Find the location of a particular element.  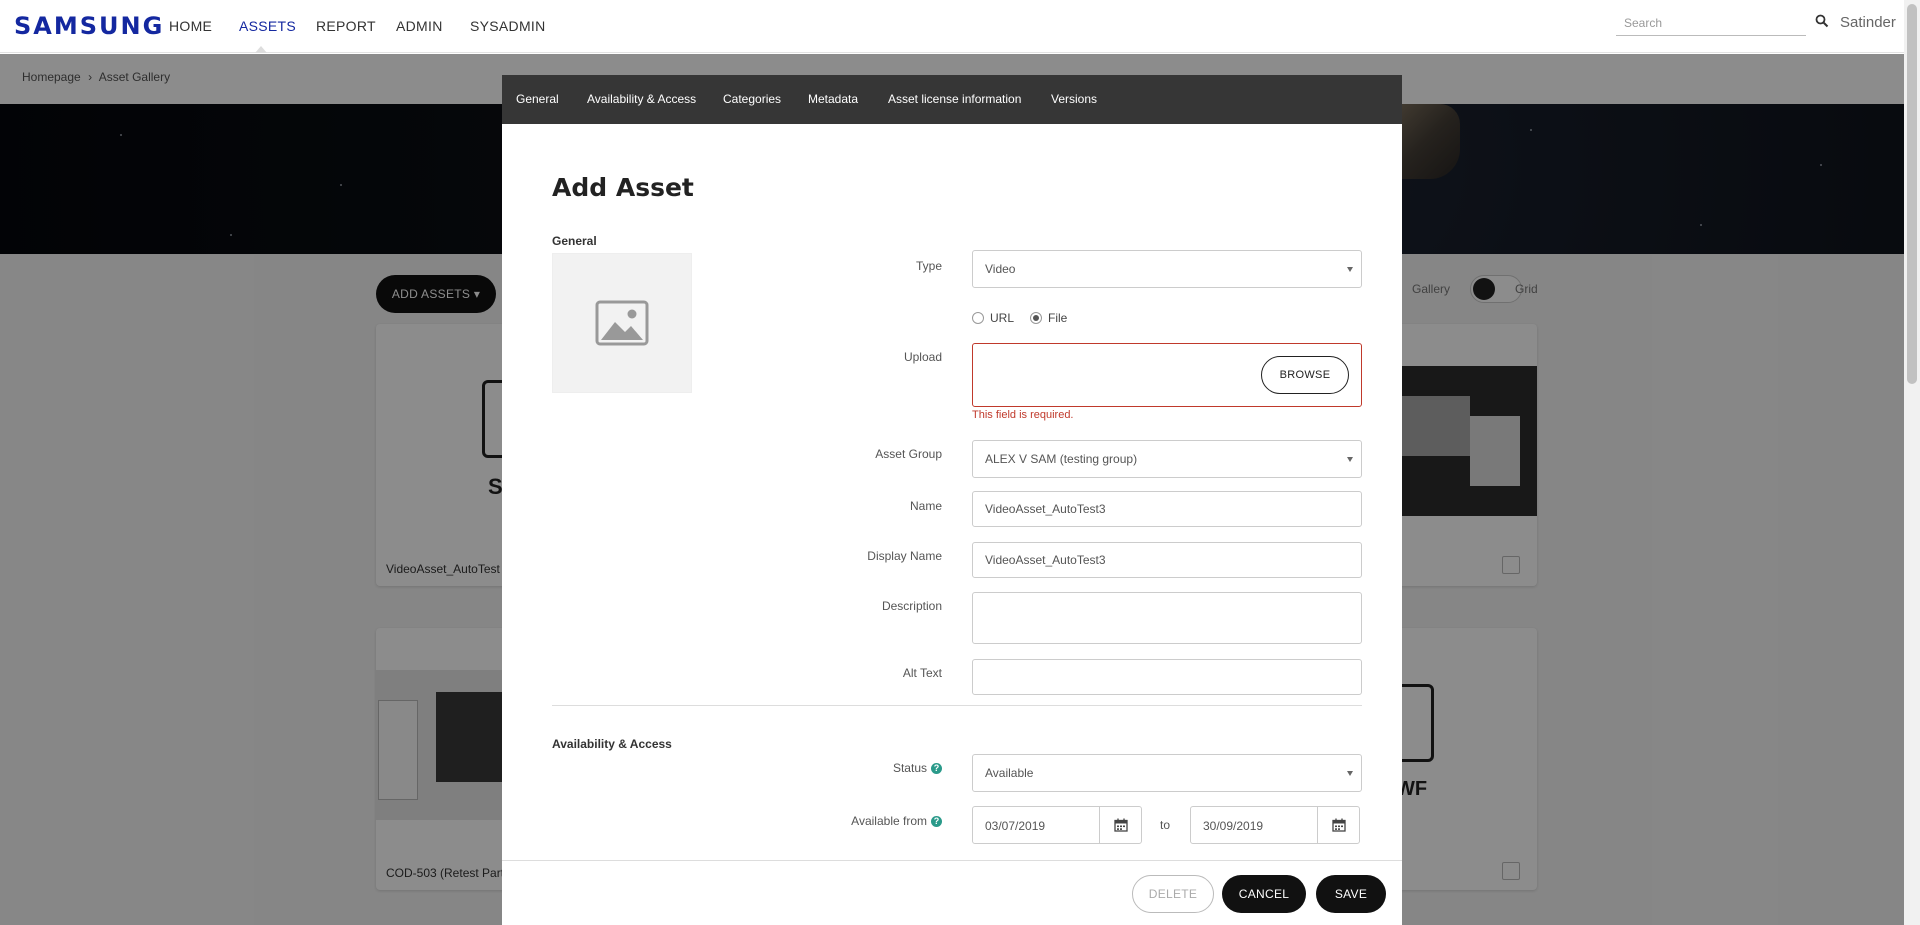

upload-label: Upload is located at coordinates (922, 357).